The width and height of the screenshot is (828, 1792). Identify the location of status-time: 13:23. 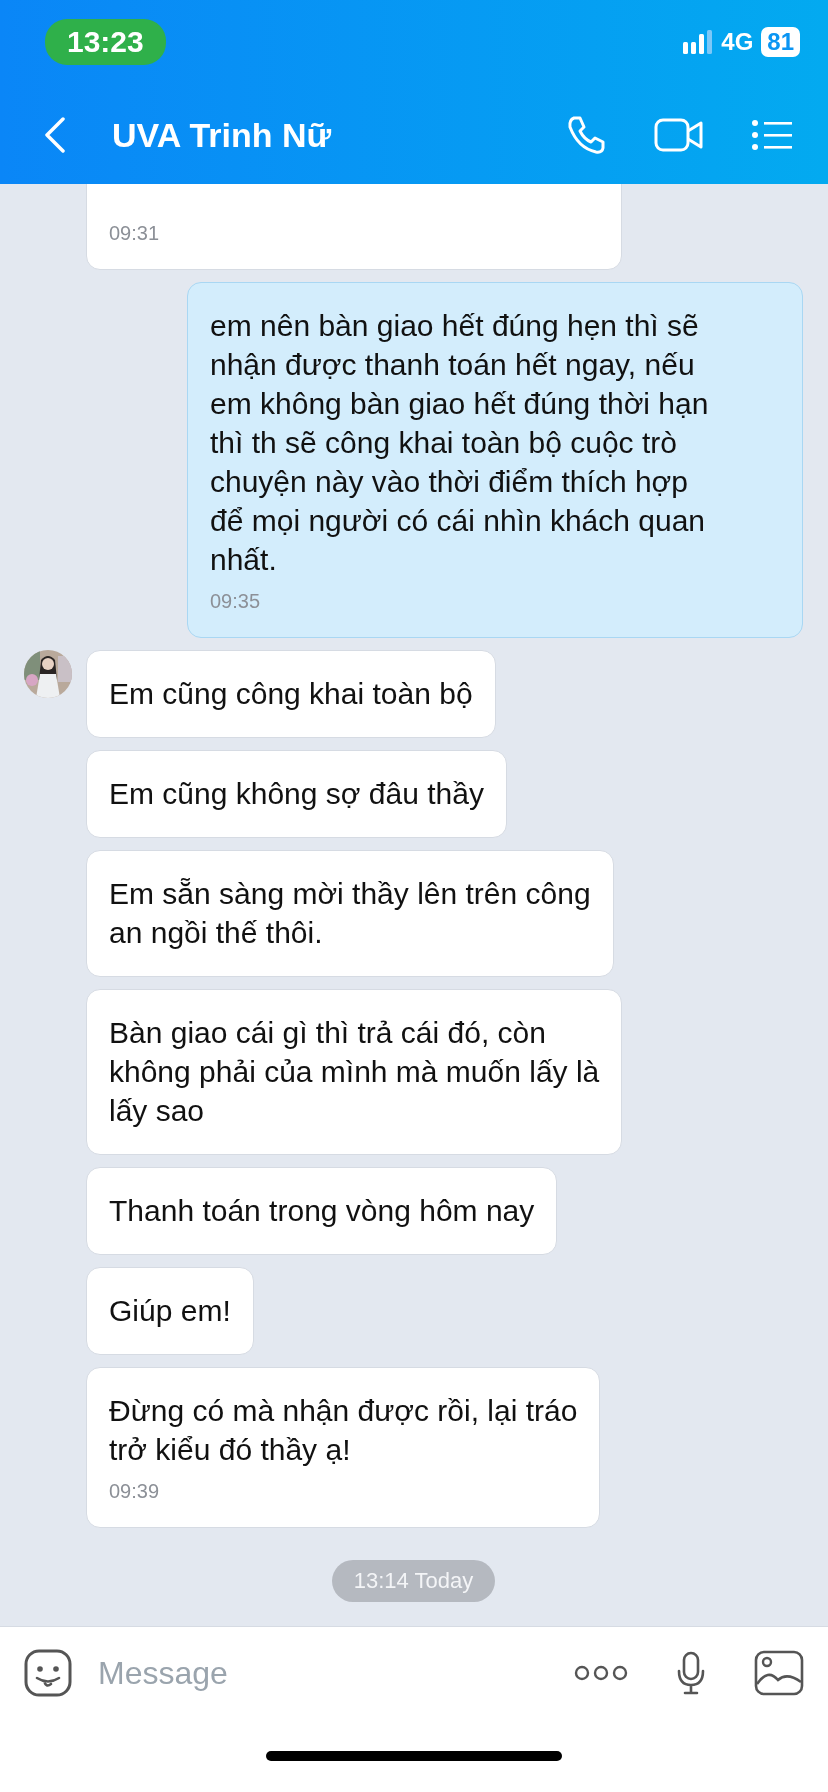
(105, 42).